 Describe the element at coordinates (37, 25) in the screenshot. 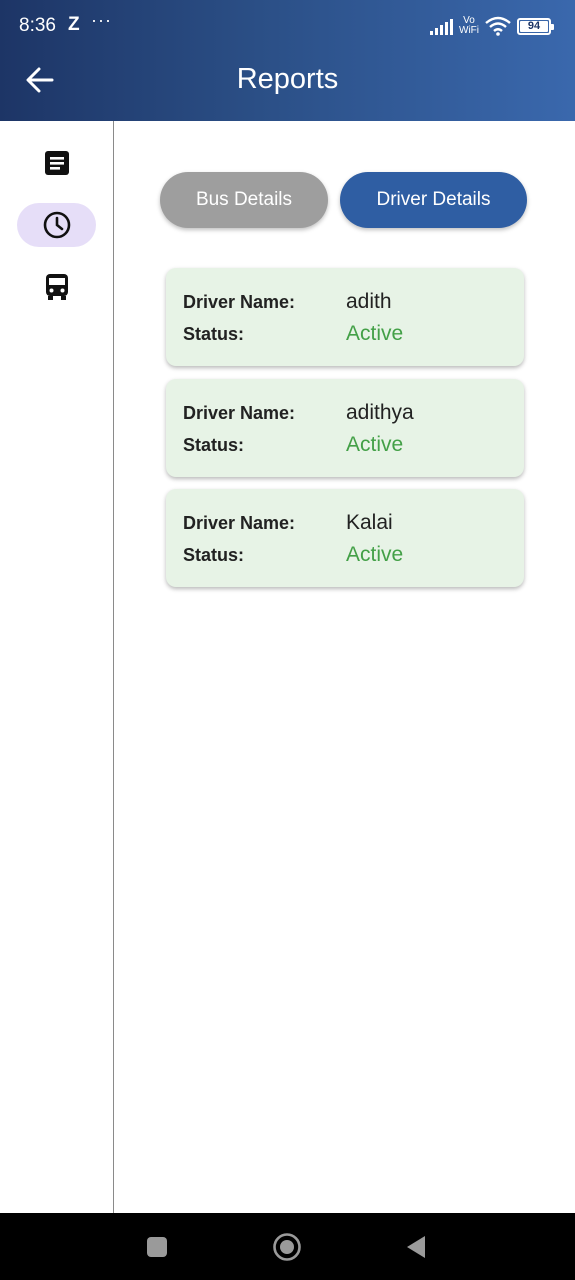

I see `status-time: 8:36` at that location.